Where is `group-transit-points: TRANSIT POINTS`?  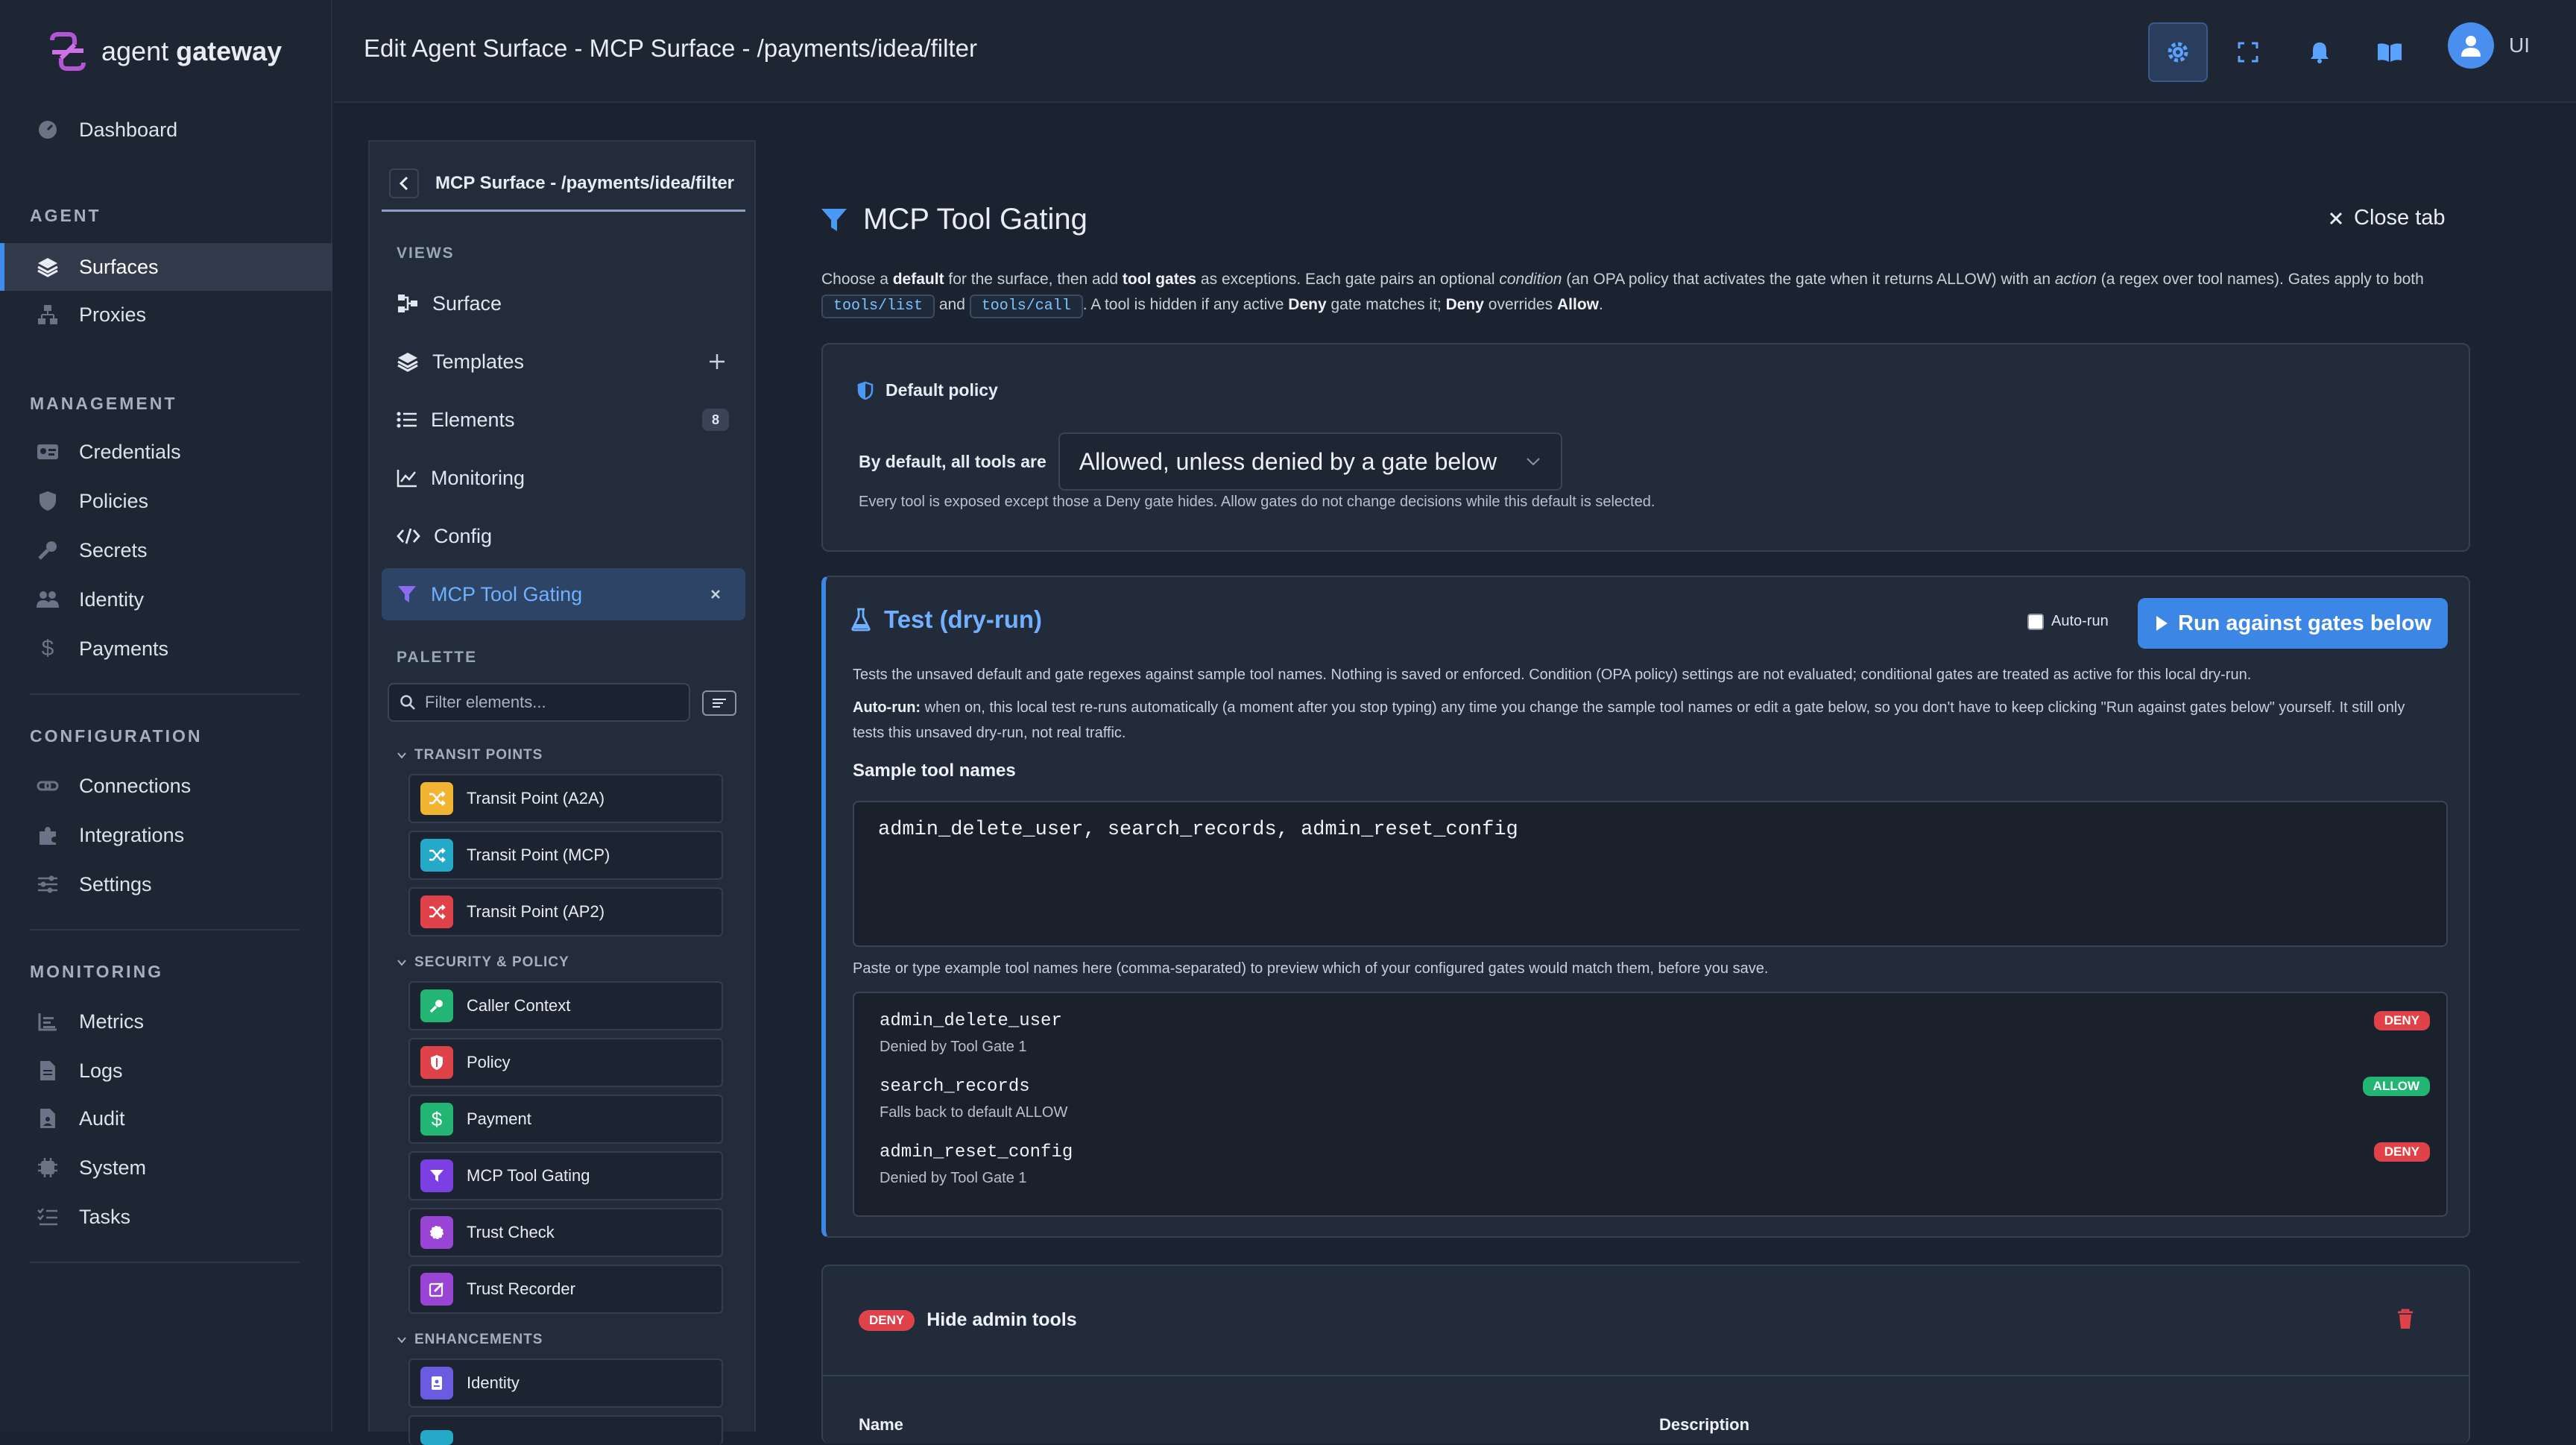
group-transit-points: TRANSIT POINTS is located at coordinates (470, 755).